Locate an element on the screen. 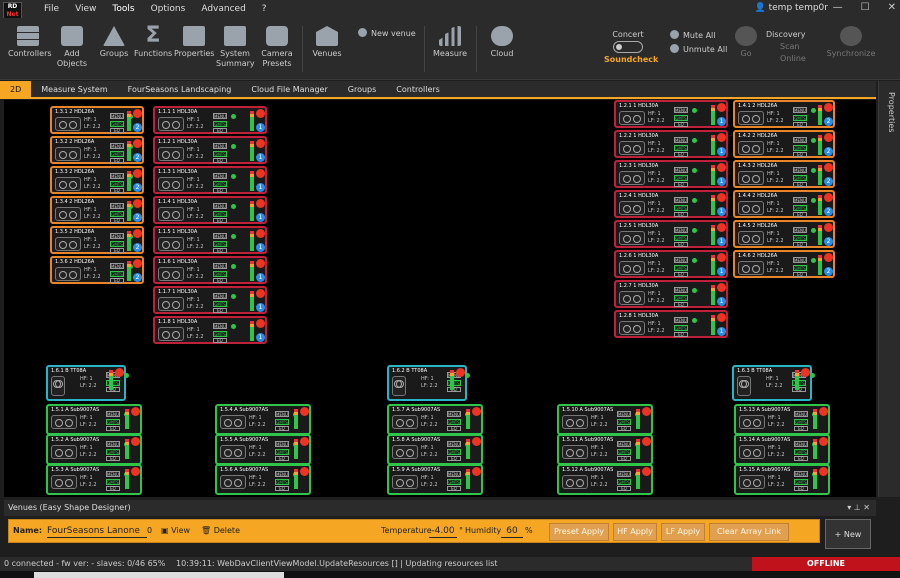  device-tile: 1.2.5 1 HDL30A HF: 1 LF: 2.2 MENU GMTS EQ 1 is located at coordinates (671, 234).